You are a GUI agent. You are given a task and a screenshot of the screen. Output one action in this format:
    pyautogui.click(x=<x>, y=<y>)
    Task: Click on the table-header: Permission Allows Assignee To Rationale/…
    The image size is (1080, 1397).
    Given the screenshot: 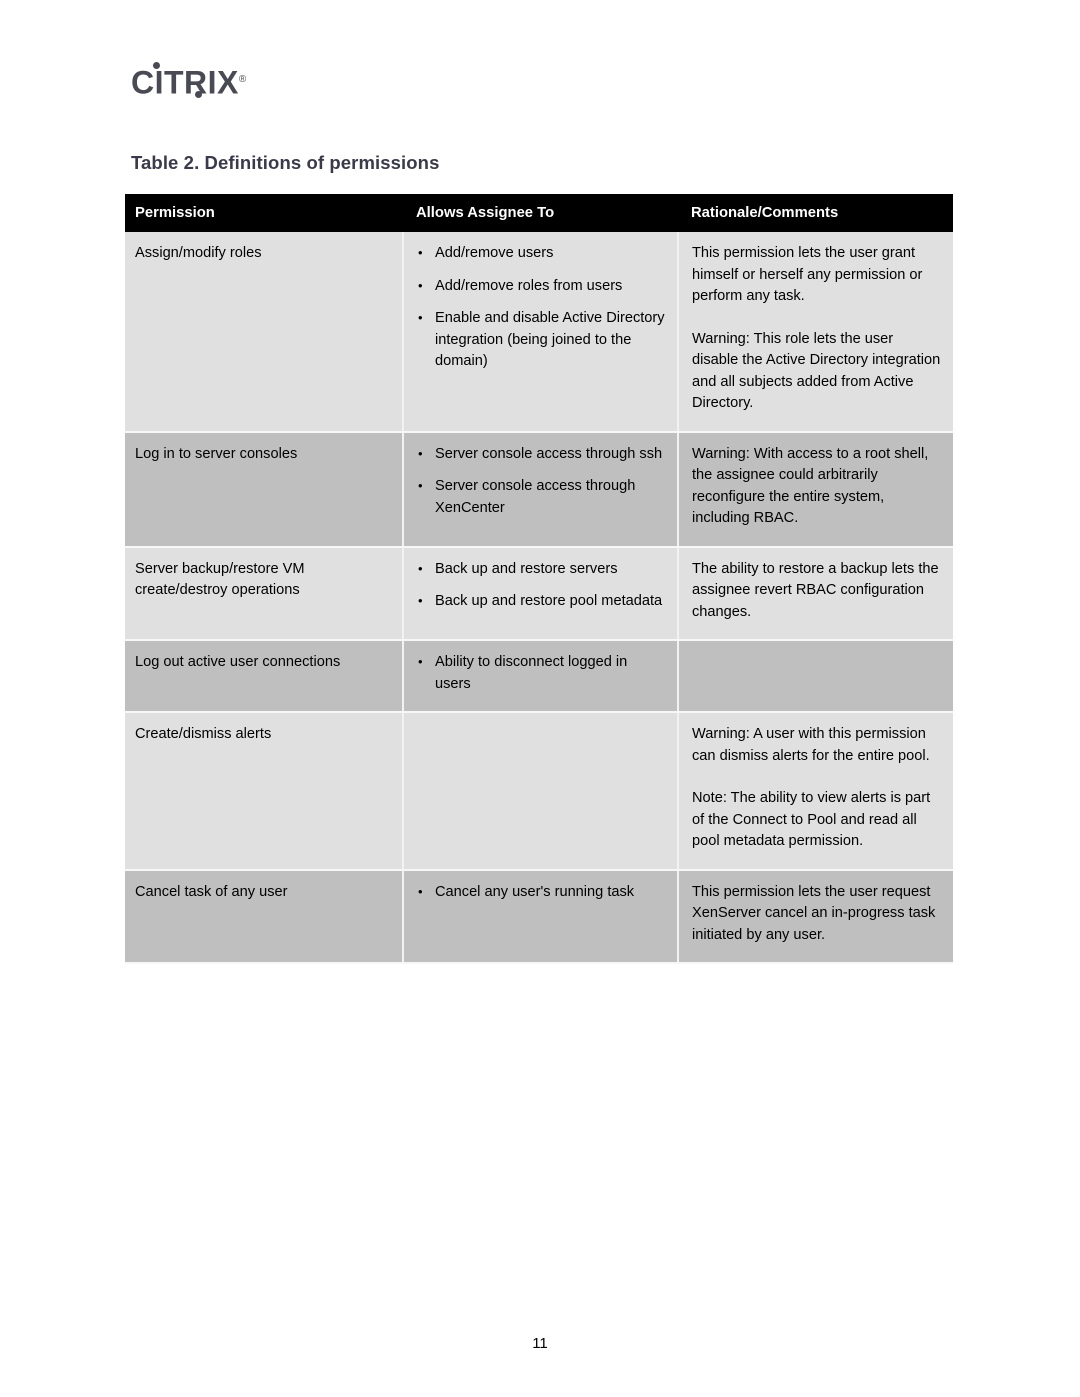 What is the action you would take?
    pyautogui.click(x=539, y=213)
    